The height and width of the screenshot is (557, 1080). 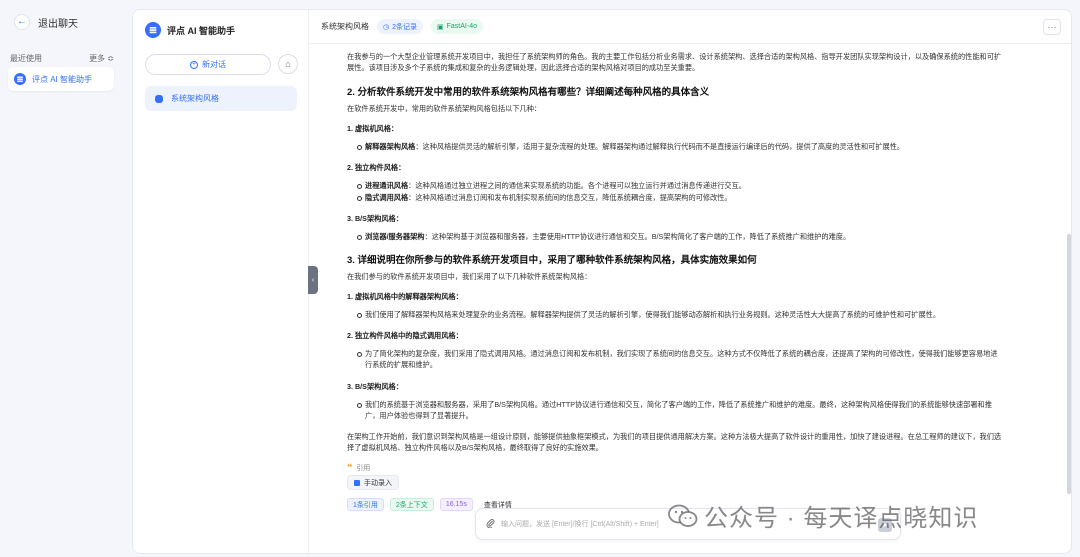 What do you see at coordinates (387, 197) in the screenshot?
I see `list-item-bold: 隐式调用风格` at bounding box center [387, 197].